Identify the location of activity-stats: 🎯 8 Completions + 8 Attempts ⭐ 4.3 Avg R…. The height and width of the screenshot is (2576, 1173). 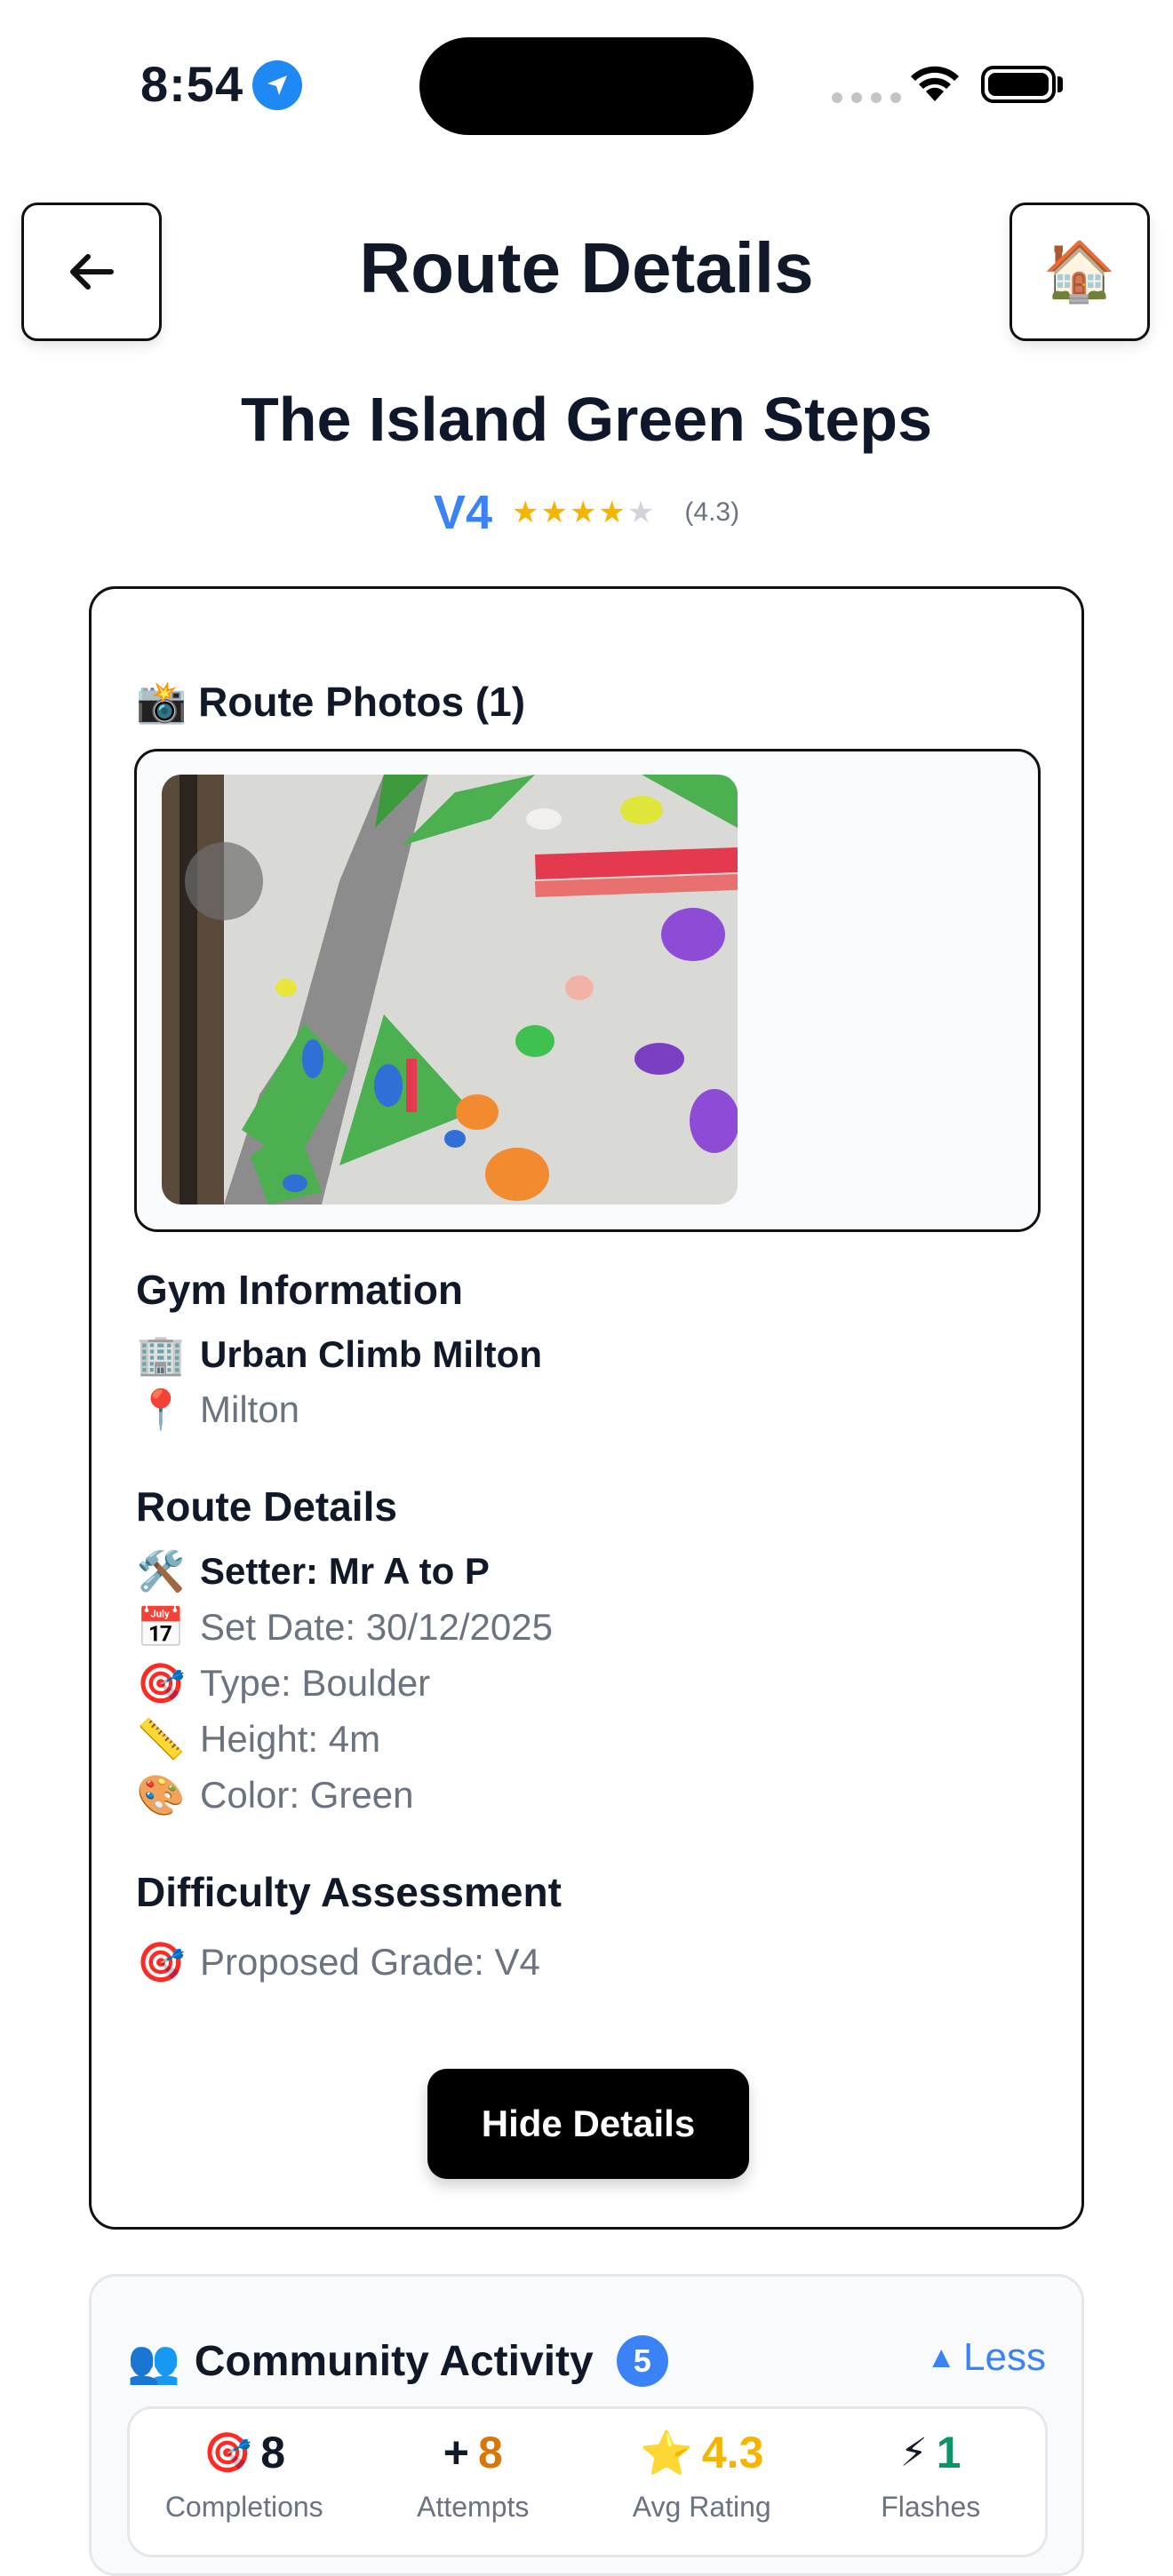
(587, 2481).